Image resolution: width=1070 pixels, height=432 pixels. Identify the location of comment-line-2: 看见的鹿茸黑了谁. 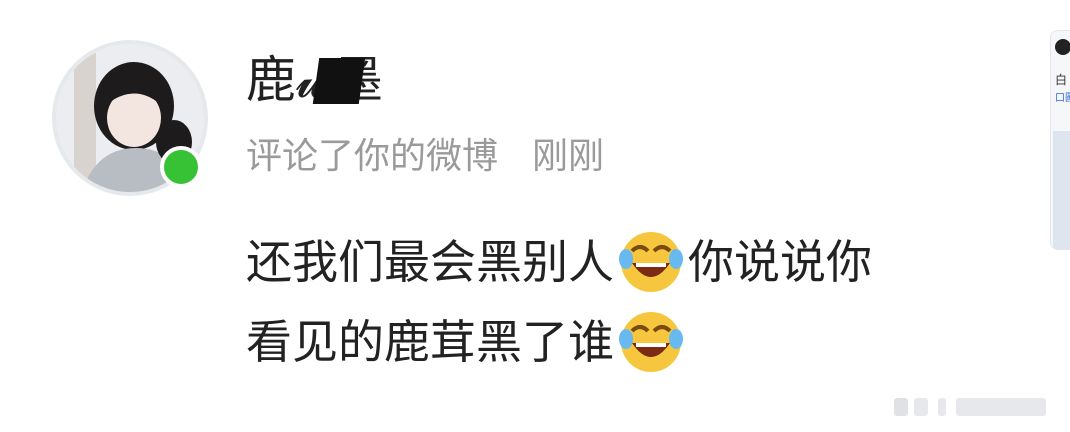
(626, 342).